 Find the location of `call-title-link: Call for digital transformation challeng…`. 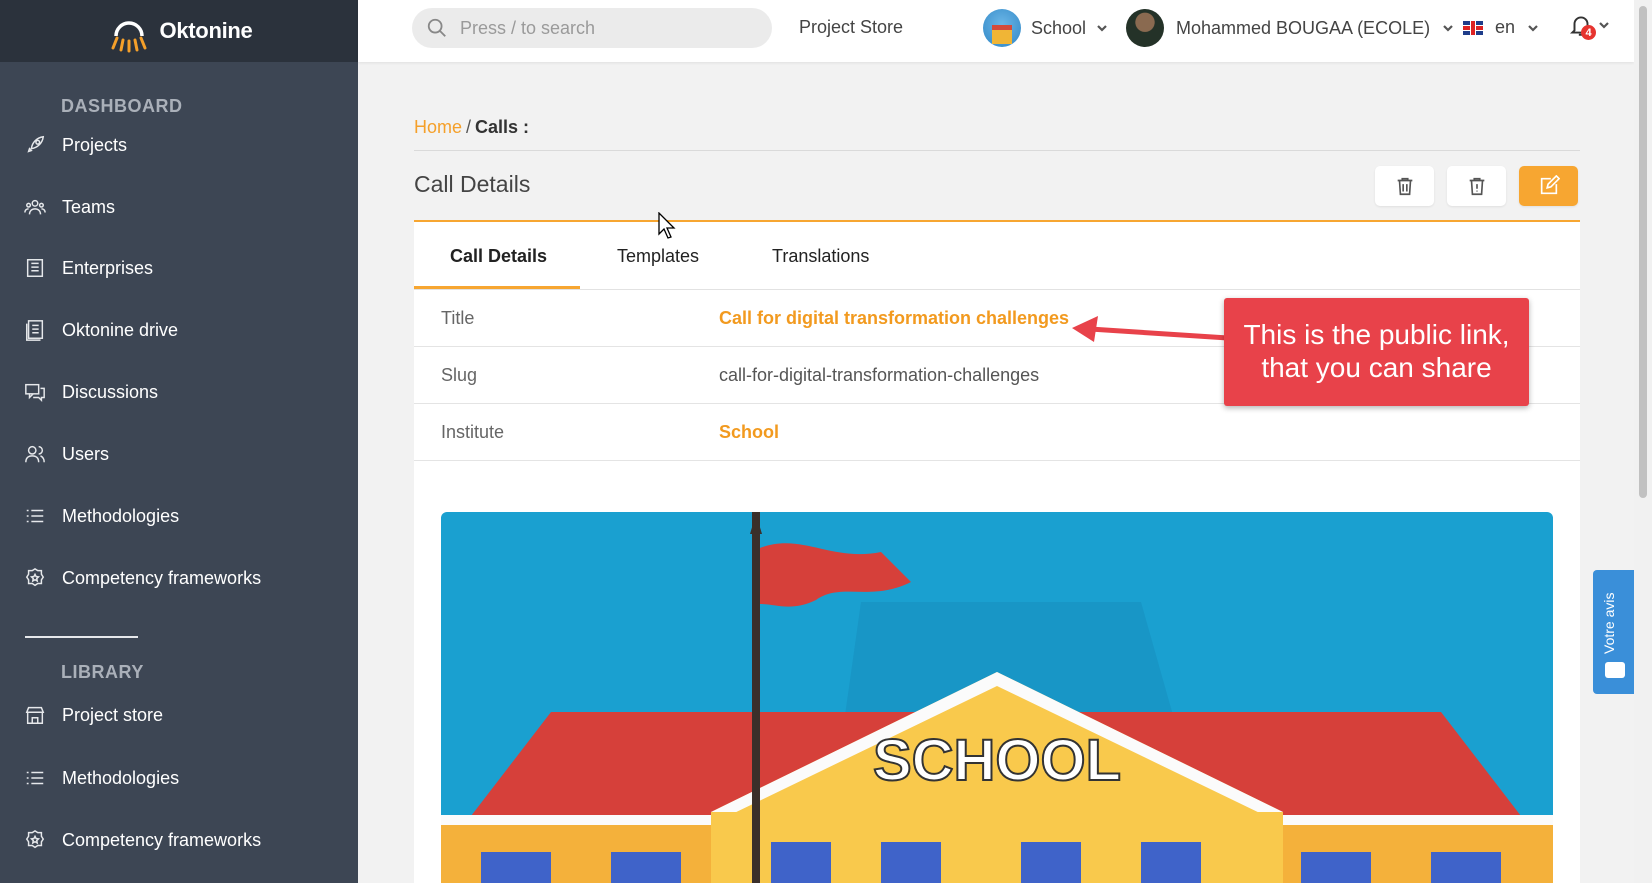

call-title-link: Call for digital transformation challeng… is located at coordinates (894, 318).